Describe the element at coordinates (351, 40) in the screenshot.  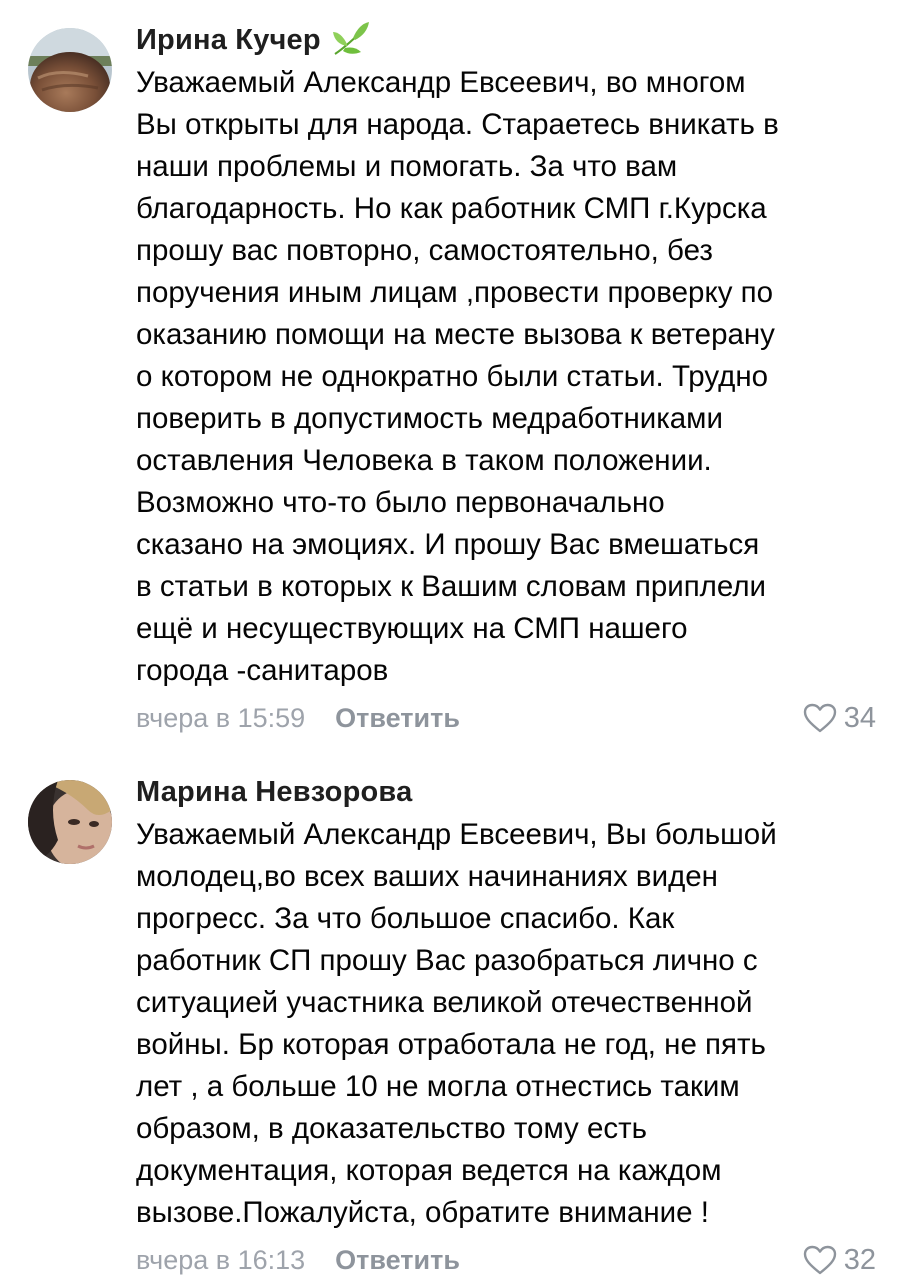
I see `leaf-badge-icon` at that location.